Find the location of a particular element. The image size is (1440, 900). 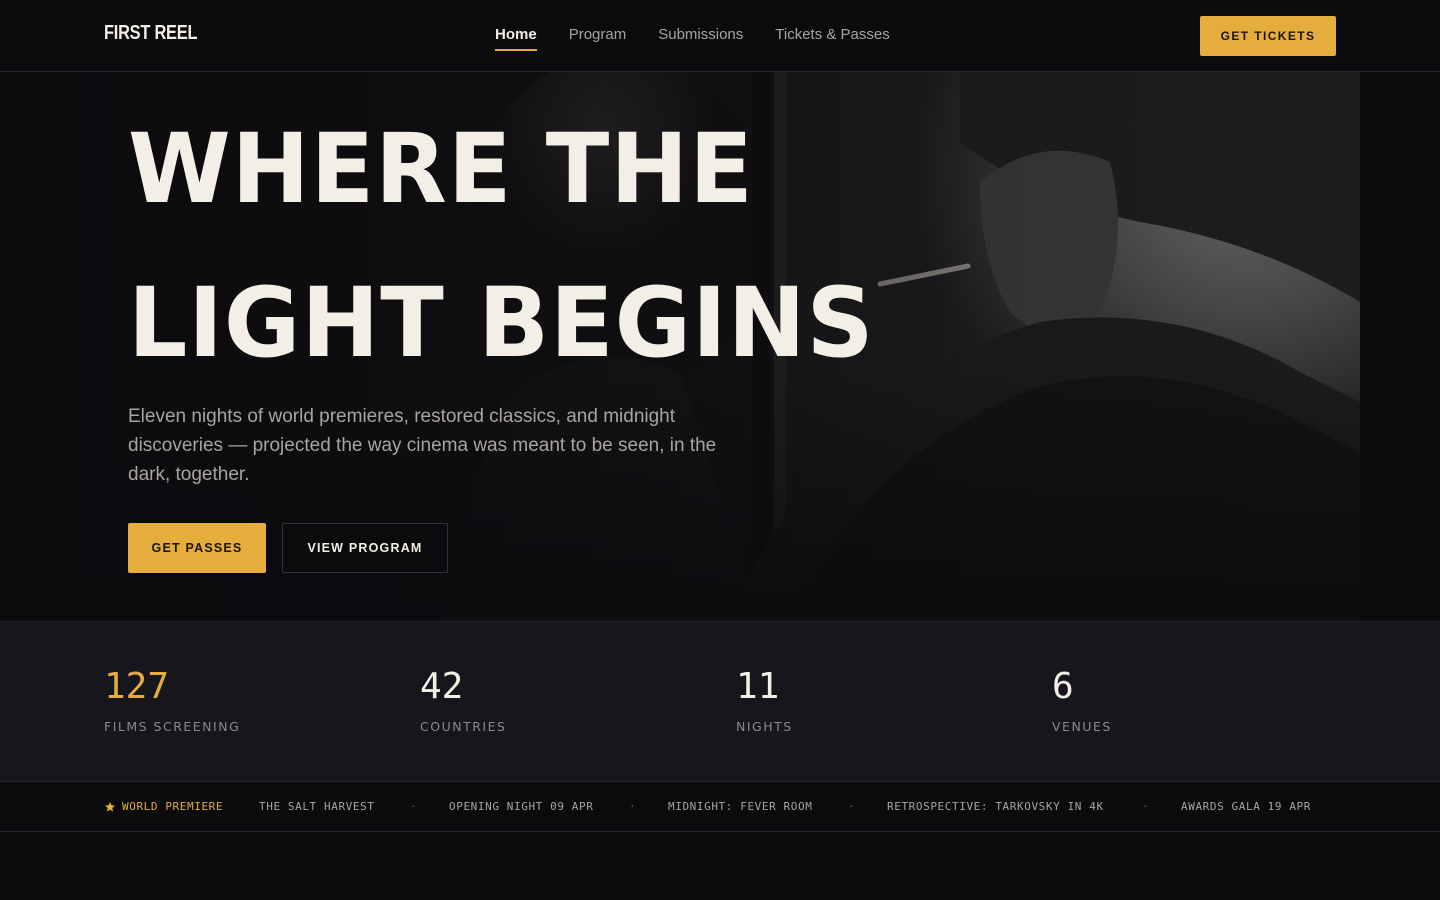

stat-venues: 6 VENUES is located at coordinates (1082, 700).